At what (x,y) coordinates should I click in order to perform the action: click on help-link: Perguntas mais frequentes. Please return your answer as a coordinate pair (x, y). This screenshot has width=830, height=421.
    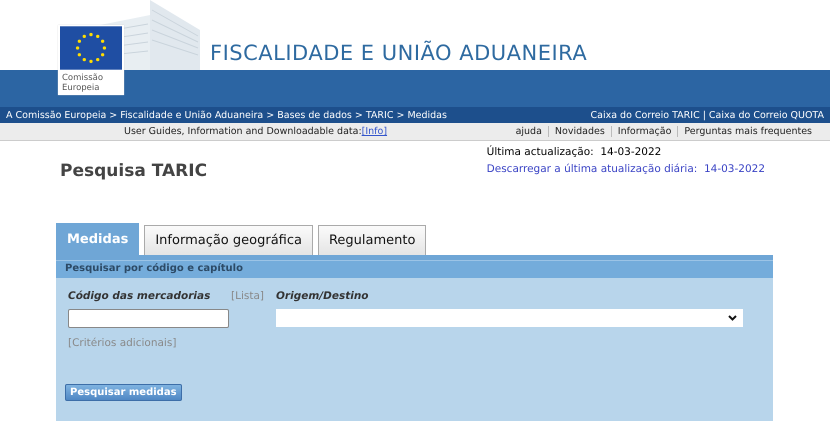
    Looking at the image, I should click on (747, 131).